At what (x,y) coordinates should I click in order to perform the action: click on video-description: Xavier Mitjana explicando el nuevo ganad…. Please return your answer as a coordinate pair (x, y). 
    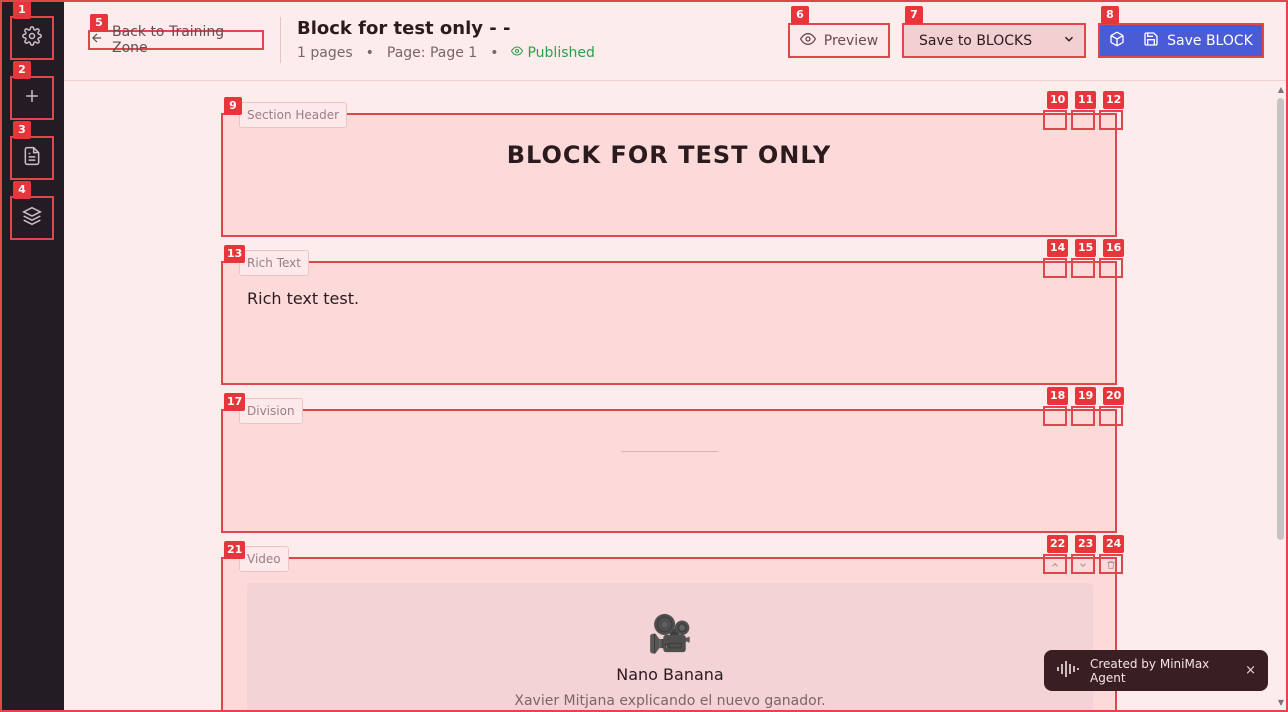
    Looking at the image, I should click on (670, 701).